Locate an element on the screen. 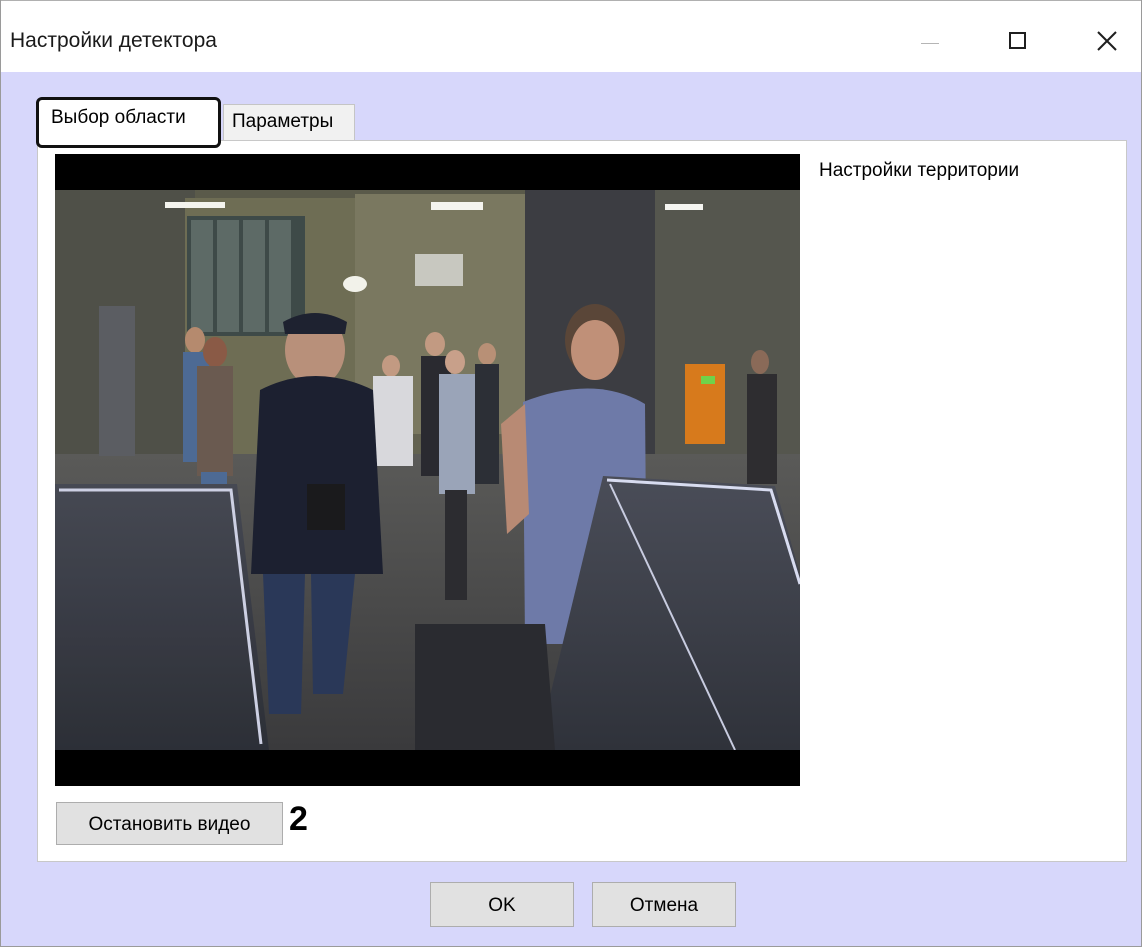  close-button is located at coordinates (1107, 41).